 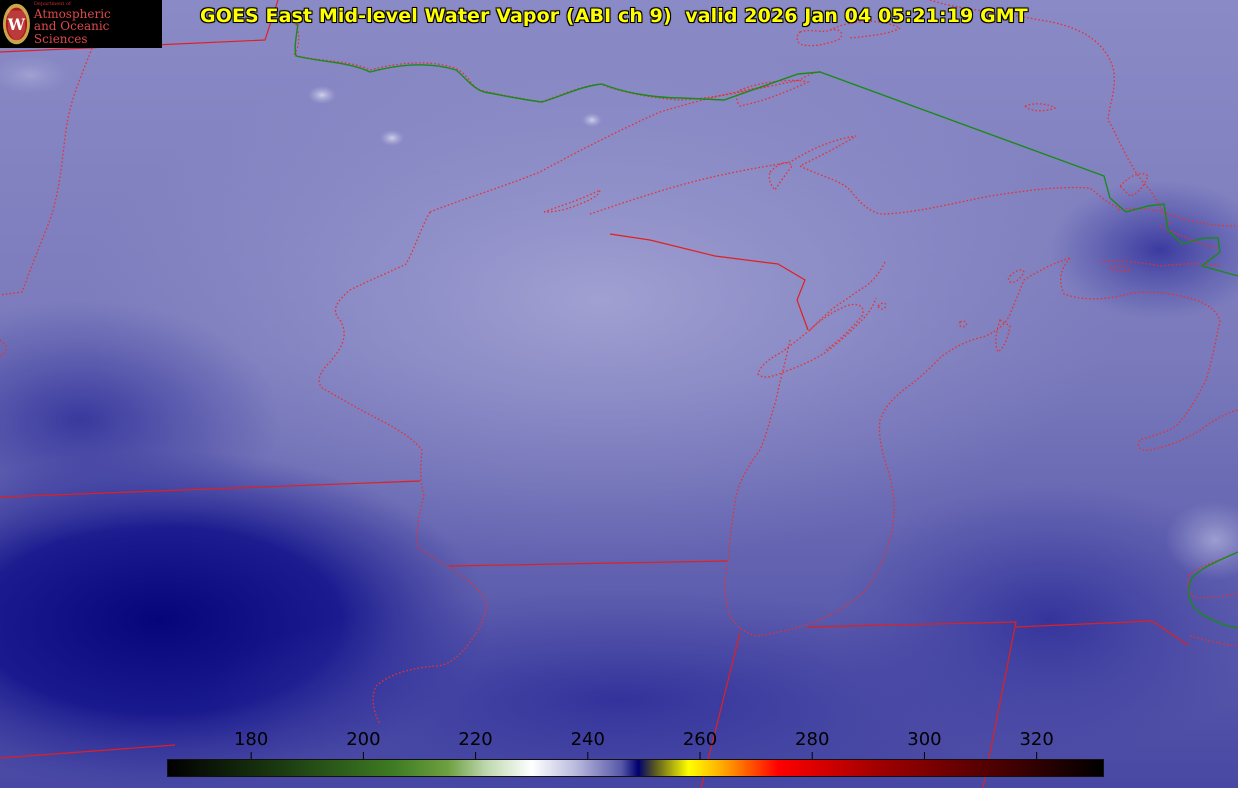 I want to click on colorbar-tick-label: 200, so click(x=363, y=739).